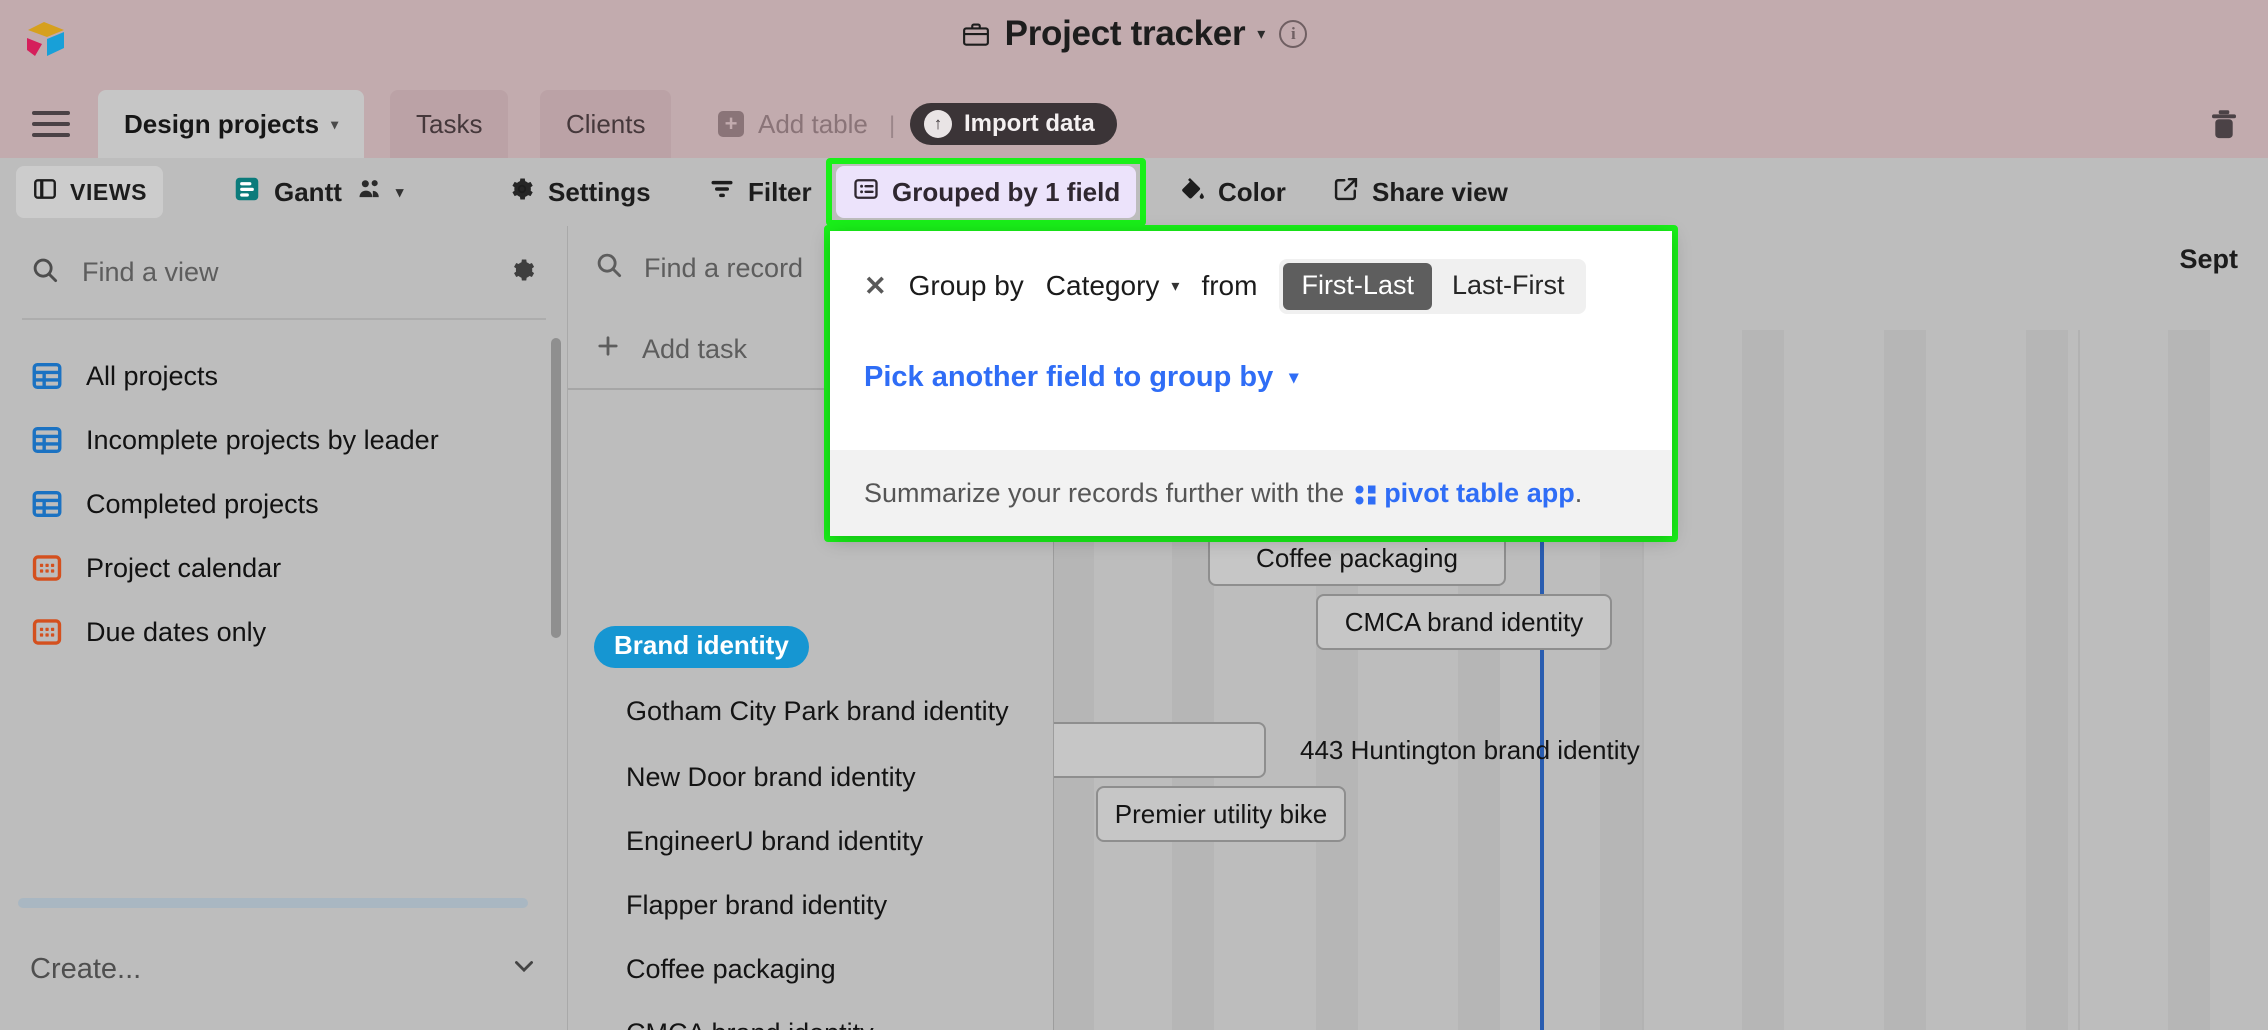 The height and width of the screenshot is (1030, 2268). Describe the element at coordinates (722, 192) in the screenshot. I see `filter-icon` at that location.